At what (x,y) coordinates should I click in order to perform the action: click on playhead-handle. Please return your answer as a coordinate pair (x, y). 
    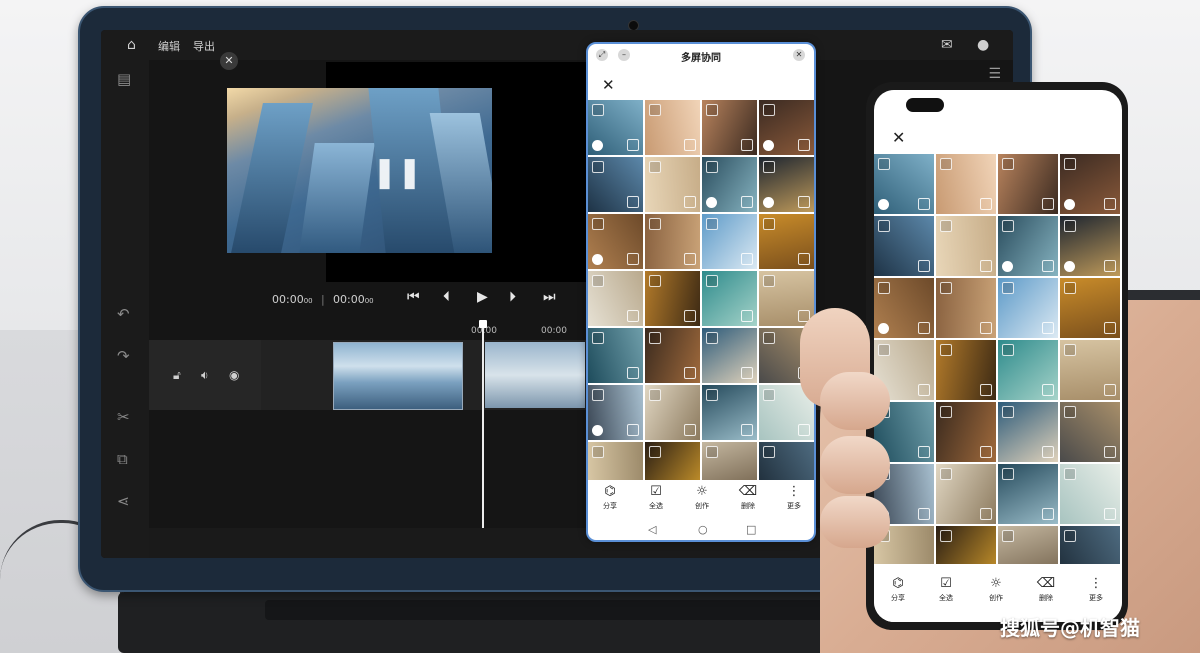
    Looking at the image, I should click on (483, 324).